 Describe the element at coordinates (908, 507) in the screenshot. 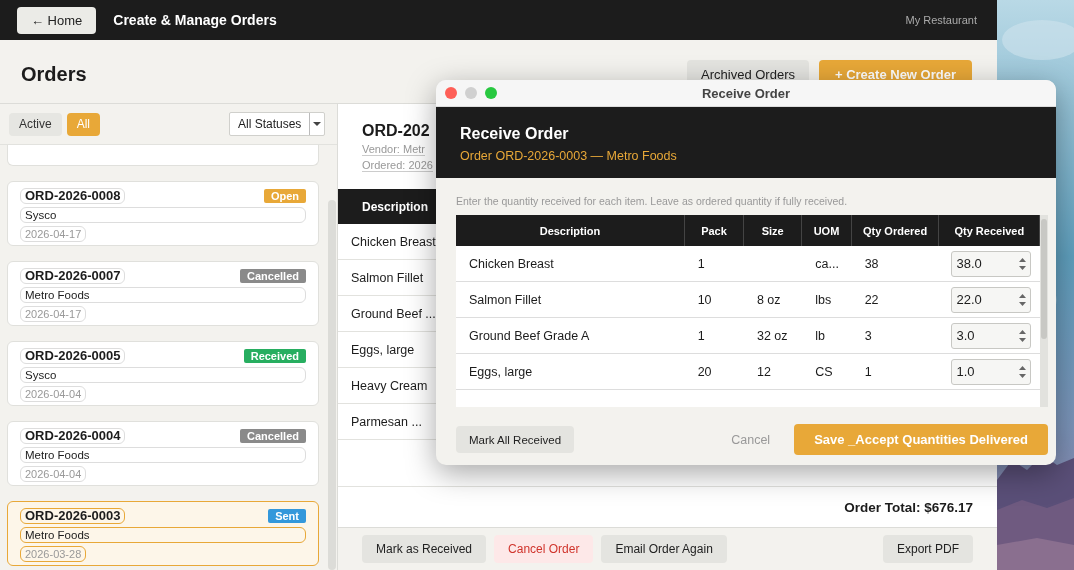

I see `order-total: Order Total: $676.17` at that location.